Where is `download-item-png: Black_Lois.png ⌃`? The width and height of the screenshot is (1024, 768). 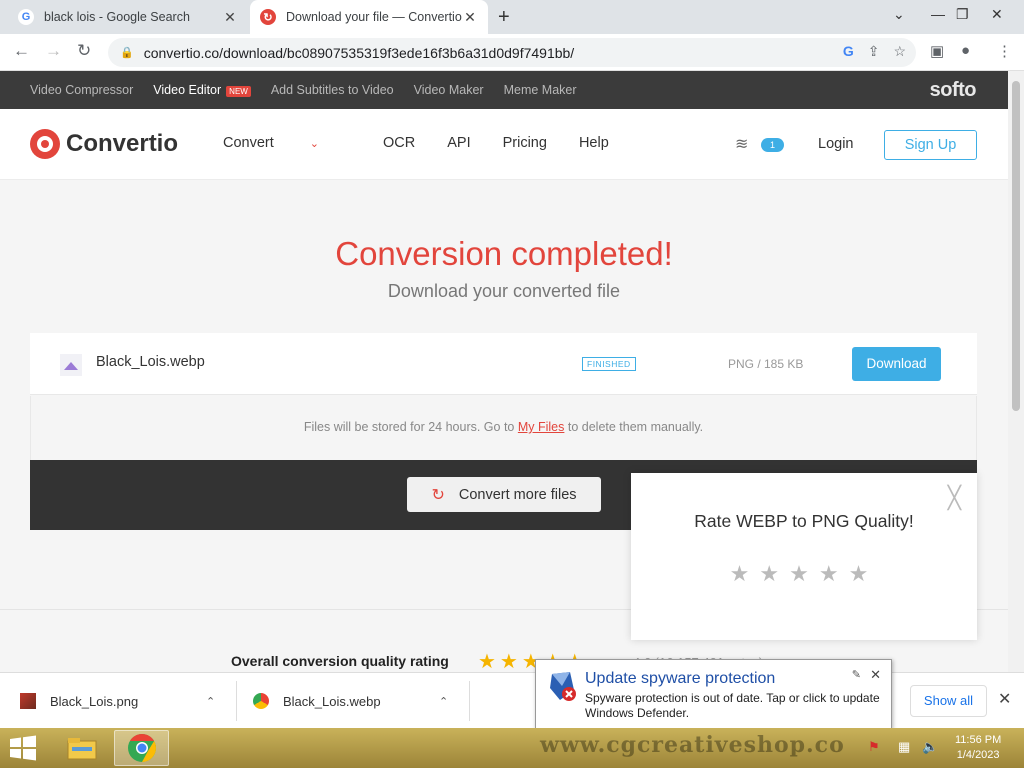
download-item-png: Black_Lois.png ⌃ is located at coordinates (125, 701).